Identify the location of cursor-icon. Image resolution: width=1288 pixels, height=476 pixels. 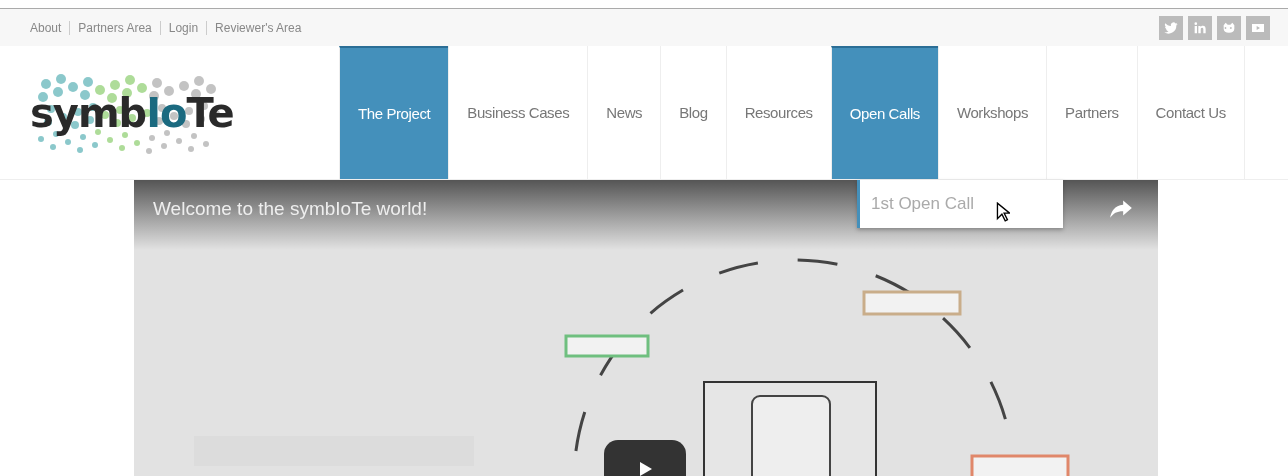
(1003, 212).